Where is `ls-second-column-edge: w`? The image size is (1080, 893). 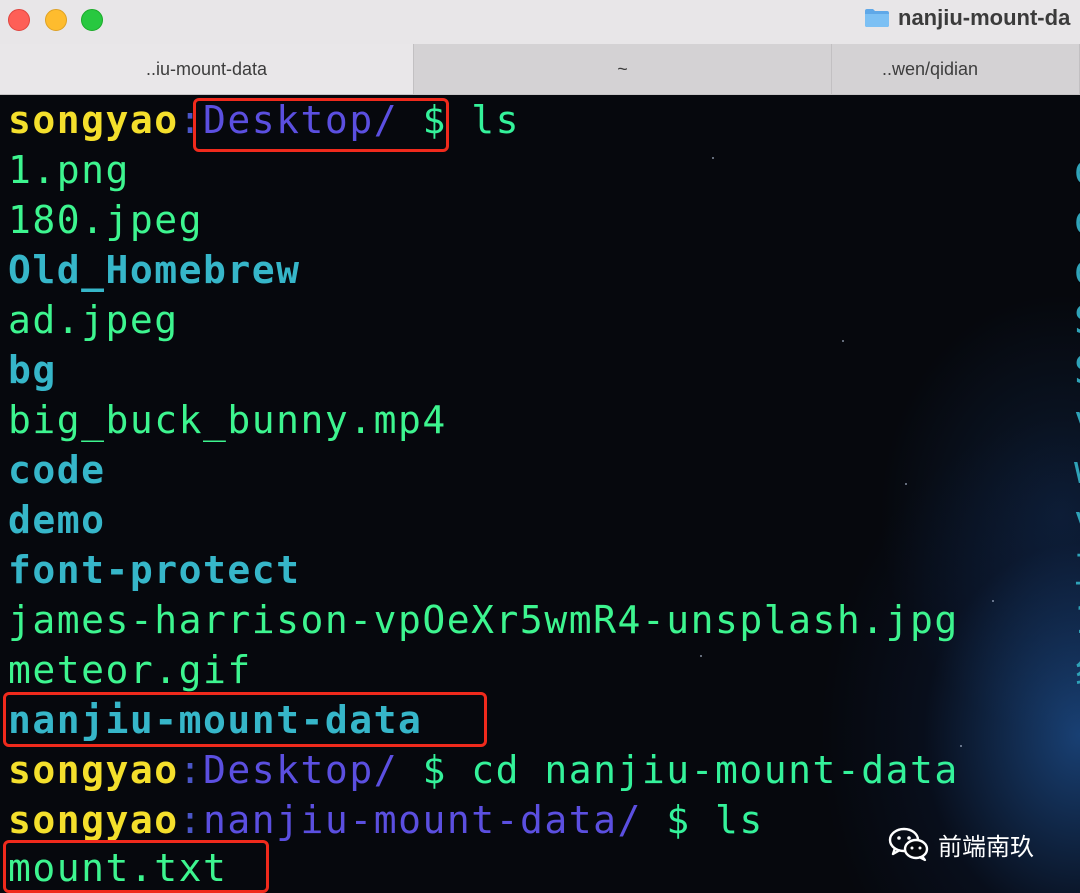
ls-second-column-edge: w is located at coordinates (1077, 470).